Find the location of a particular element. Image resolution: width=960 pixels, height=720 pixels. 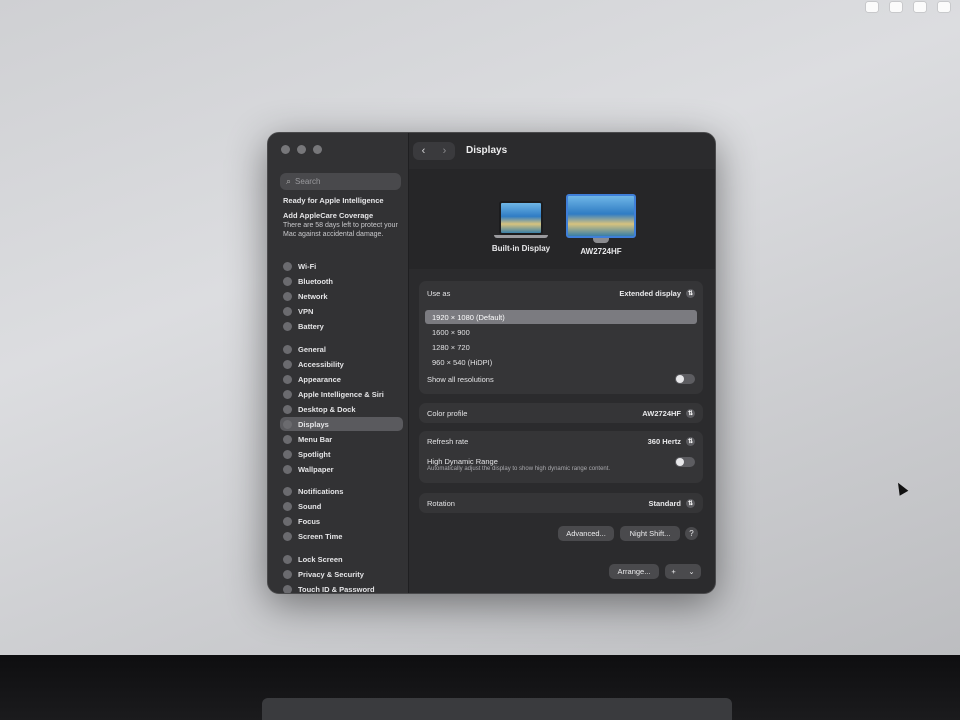

sidebar-item-label: Network is located at coordinates (313, 296).